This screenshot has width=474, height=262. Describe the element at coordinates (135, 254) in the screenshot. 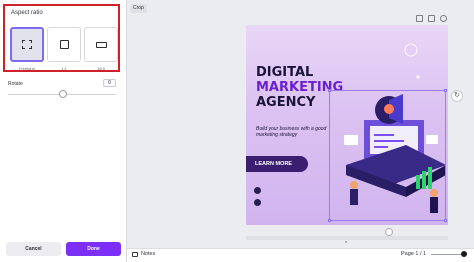

I see `notes-icon` at that location.